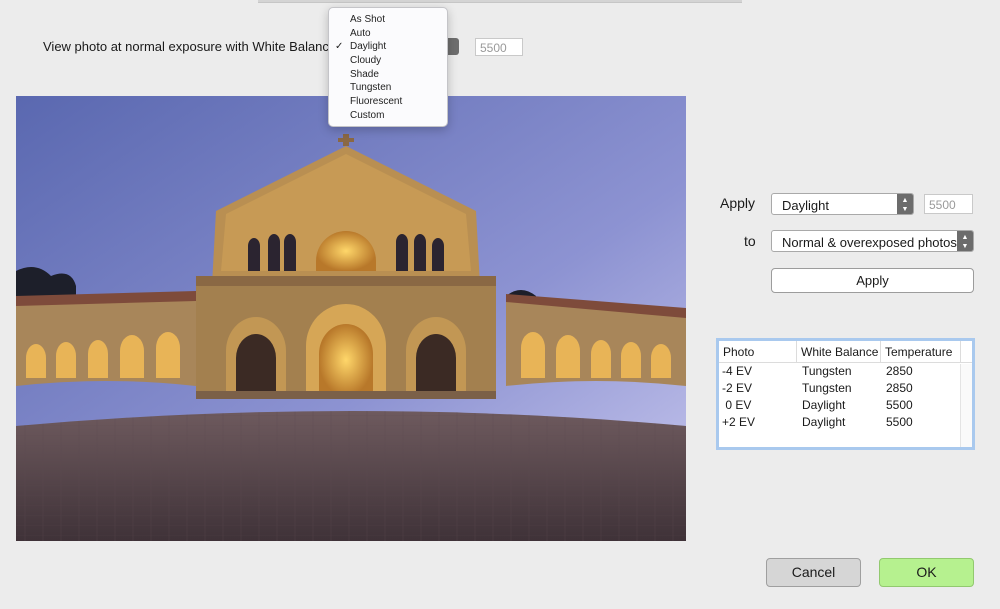 Image resolution: width=1000 pixels, height=609 pixels. I want to click on table-row: -2 EV Tungsten 2850, so click(845, 388).